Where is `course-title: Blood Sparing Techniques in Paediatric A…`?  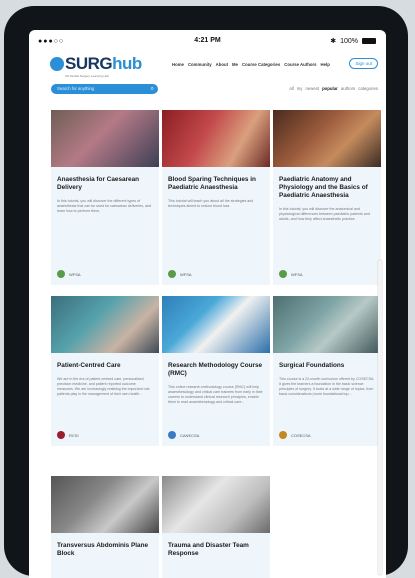 course-title: Blood Sparing Techniques in Paediatric A… is located at coordinates (212, 183).